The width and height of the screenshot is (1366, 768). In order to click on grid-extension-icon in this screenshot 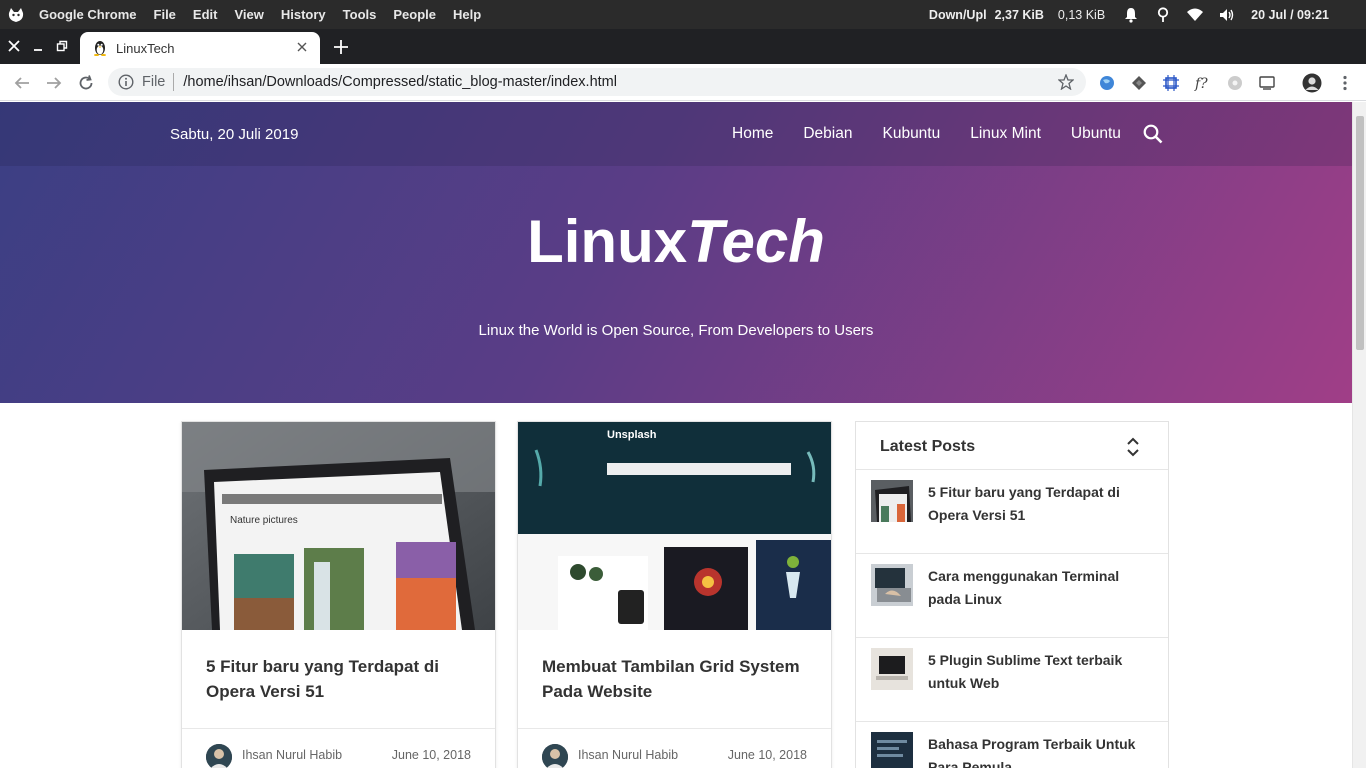, I will do `click(1171, 83)`.